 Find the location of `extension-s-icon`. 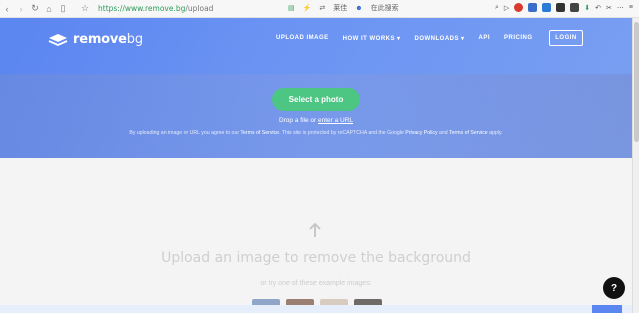

extension-s-icon is located at coordinates (533, 7).